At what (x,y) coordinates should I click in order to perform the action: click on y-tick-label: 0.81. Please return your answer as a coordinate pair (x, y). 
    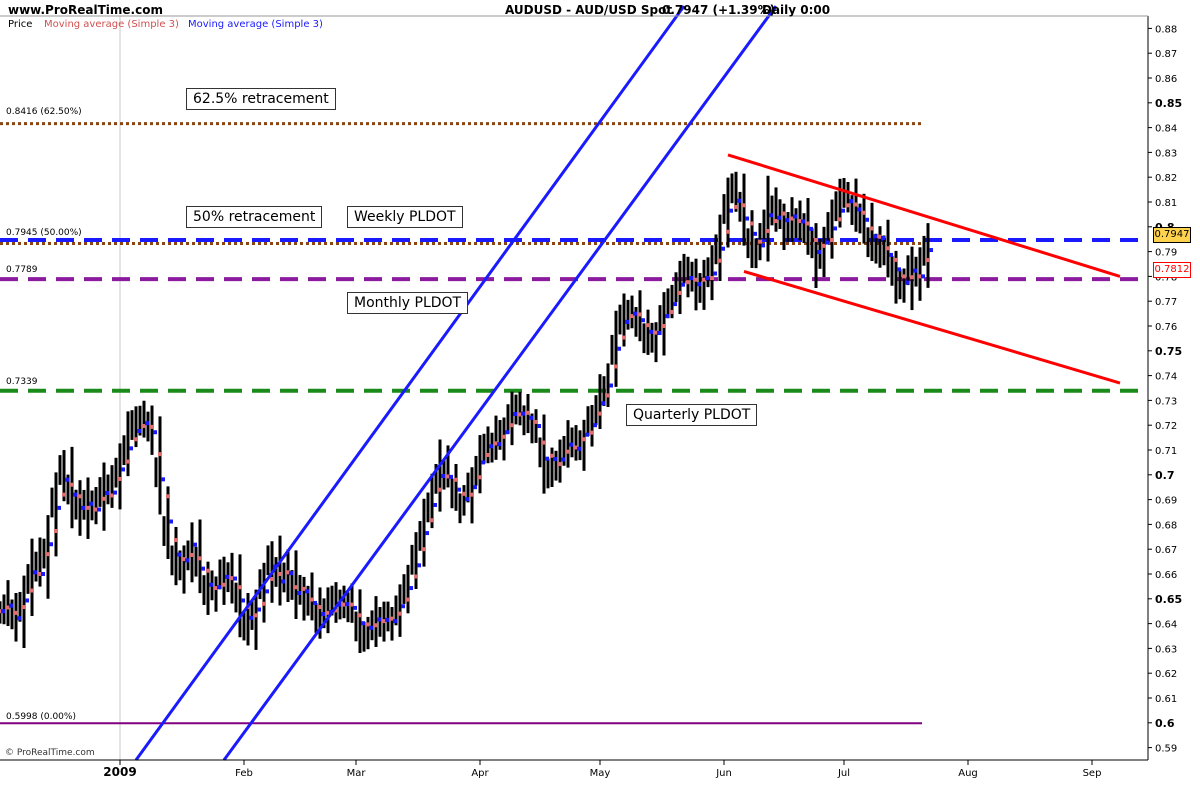
    Looking at the image, I should click on (1166, 203).